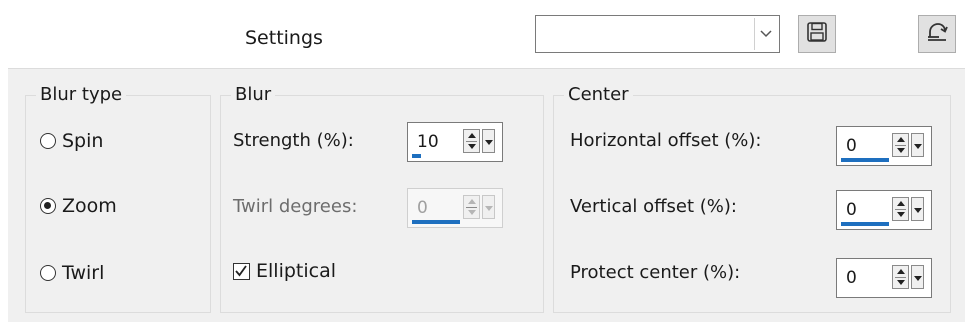 This screenshot has width=965, height=322. I want to click on strength-spin-buttons, so click(480, 141).